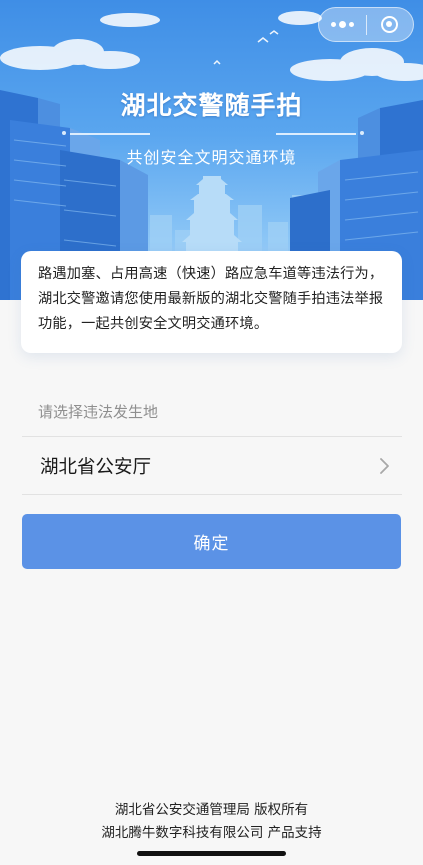 The width and height of the screenshot is (423, 865). Describe the element at coordinates (110, 134) in the screenshot. I see `title-divider-left` at that location.